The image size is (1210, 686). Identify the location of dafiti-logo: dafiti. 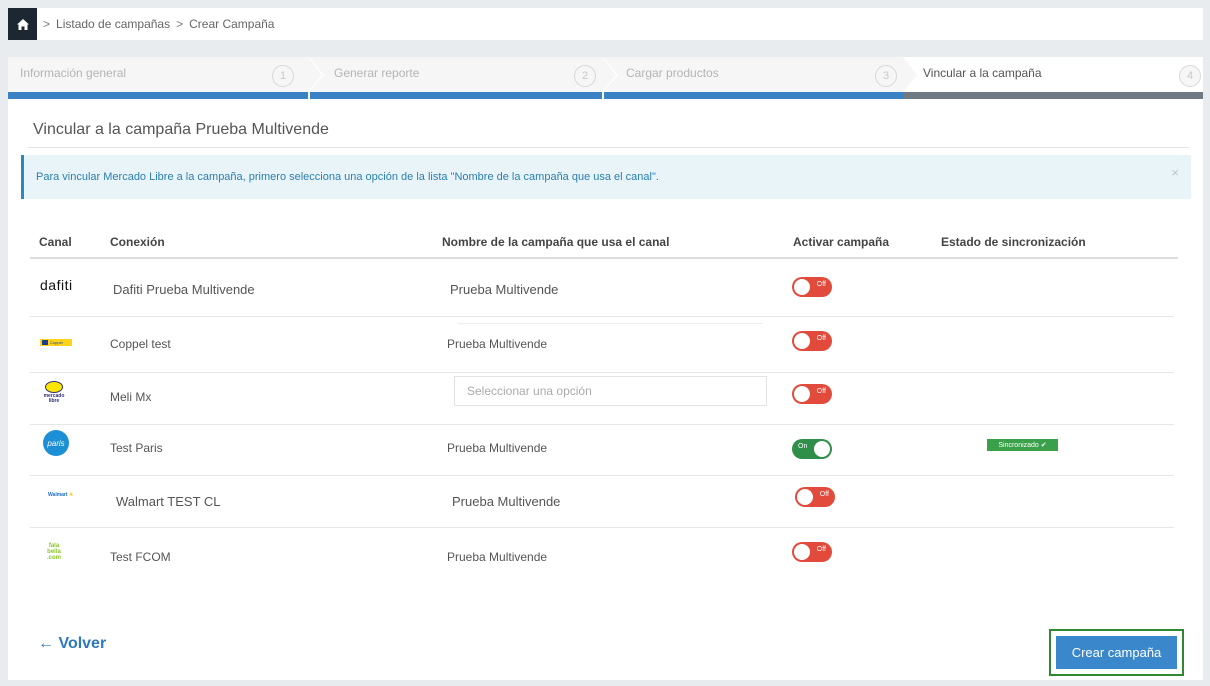
(56, 285).